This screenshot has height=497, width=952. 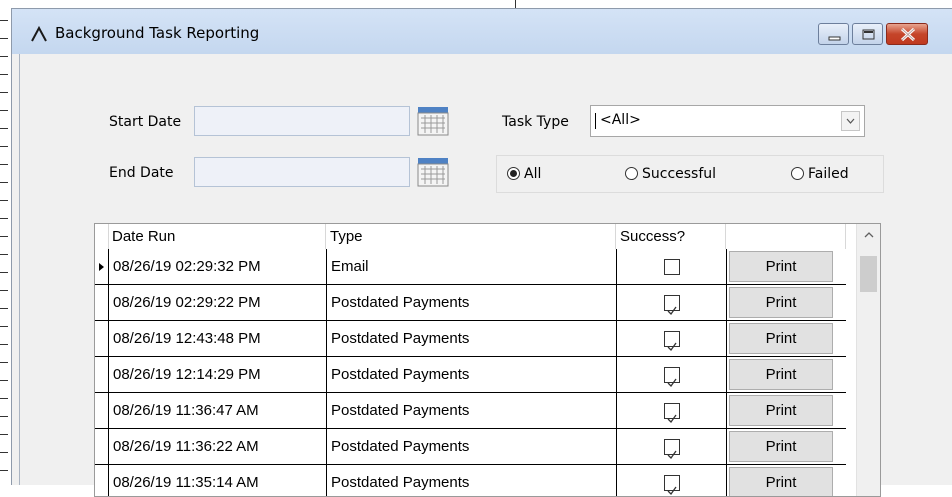 I want to click on start-date-input, so click(x=302, y=121).